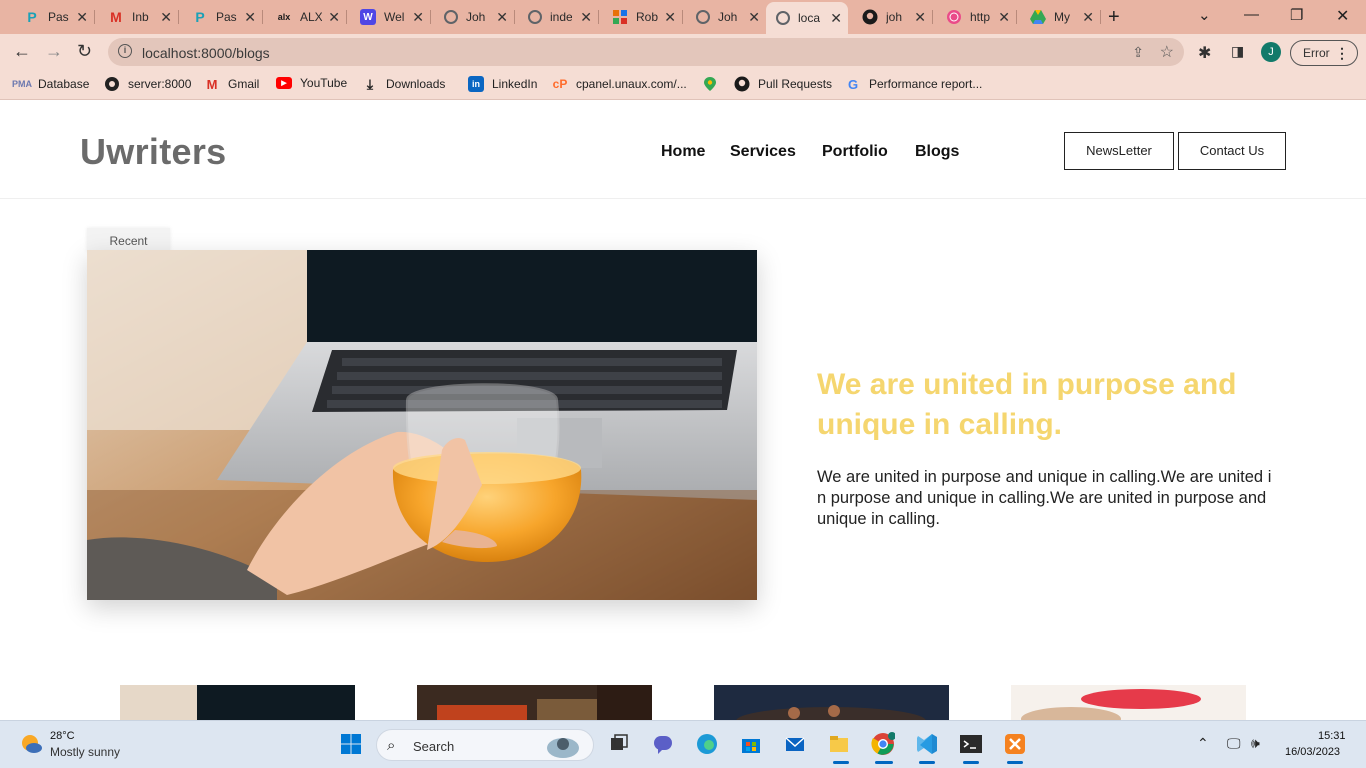  Describe the element at coordinates (883, 744) in the screenshot. I see `chrome-icon` at that location.